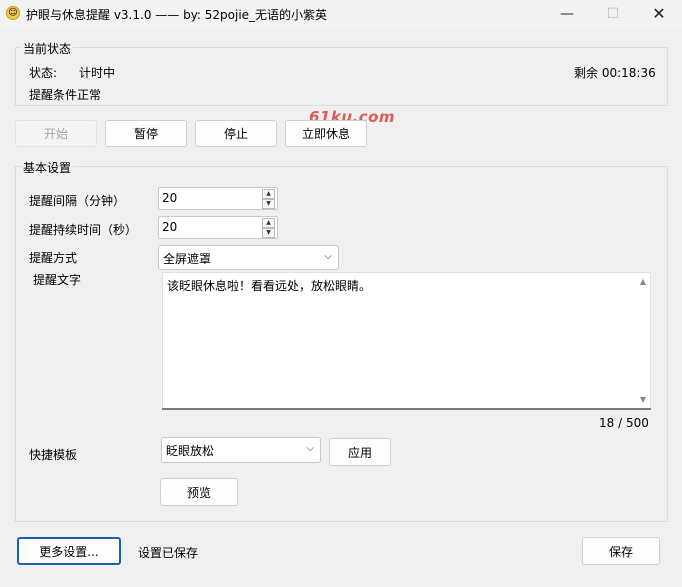  What do you see at coordinates (326, 133) in the screenshot?
I see `rest-now-button: 立即休息` at bounding box center [326, 133].